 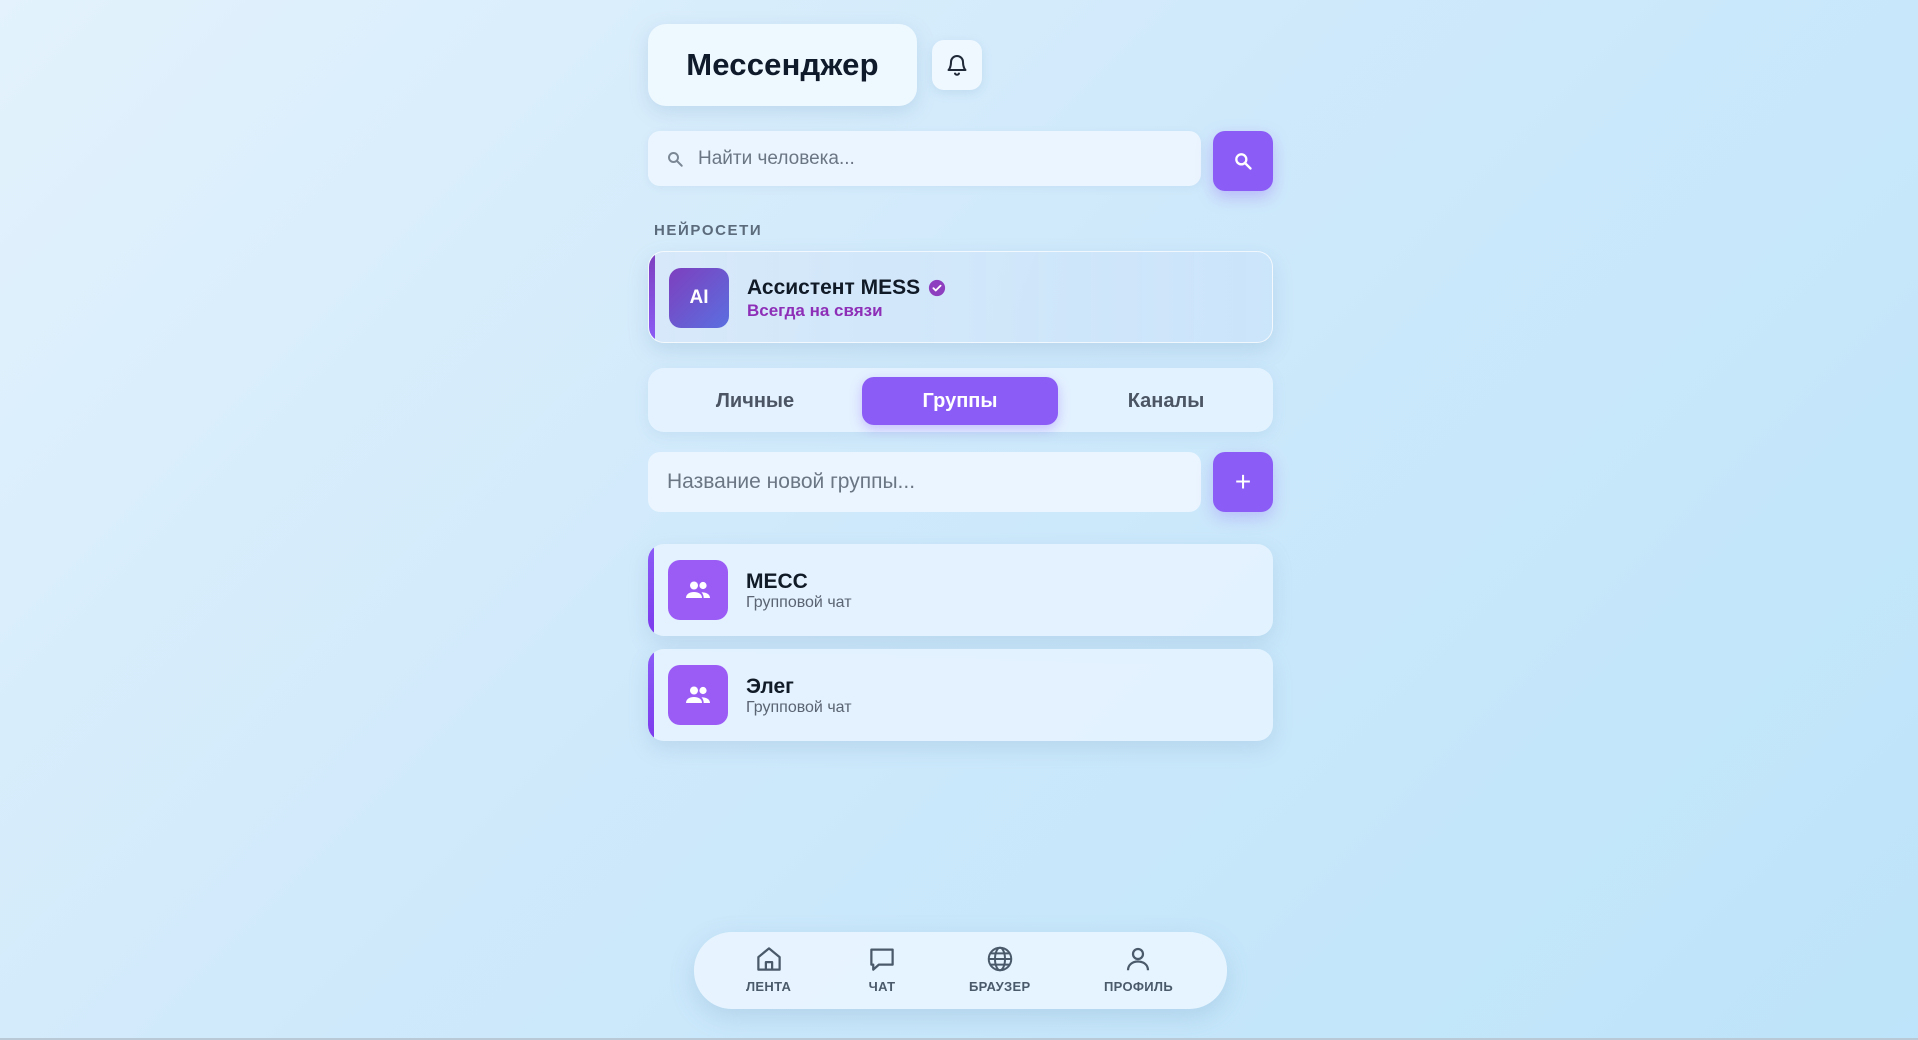 What do you see at coordinates (960, 297) in the screenshot?
I see `ai-assistant-card: AI Ассистент MESS Всегда на связи` at bounding box center [960, 297].